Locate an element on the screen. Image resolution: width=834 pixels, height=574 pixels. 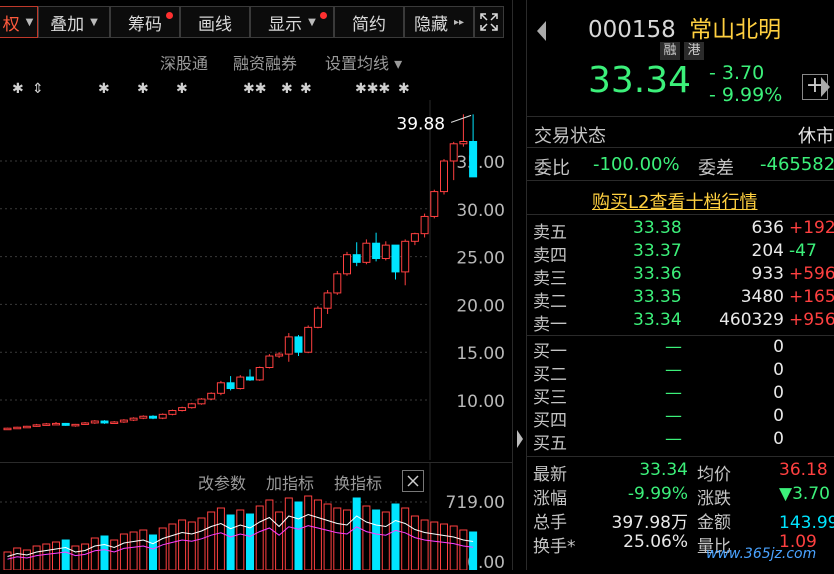
event-marker-icon: ✱✱✱ is located at coordinates (372, 89).